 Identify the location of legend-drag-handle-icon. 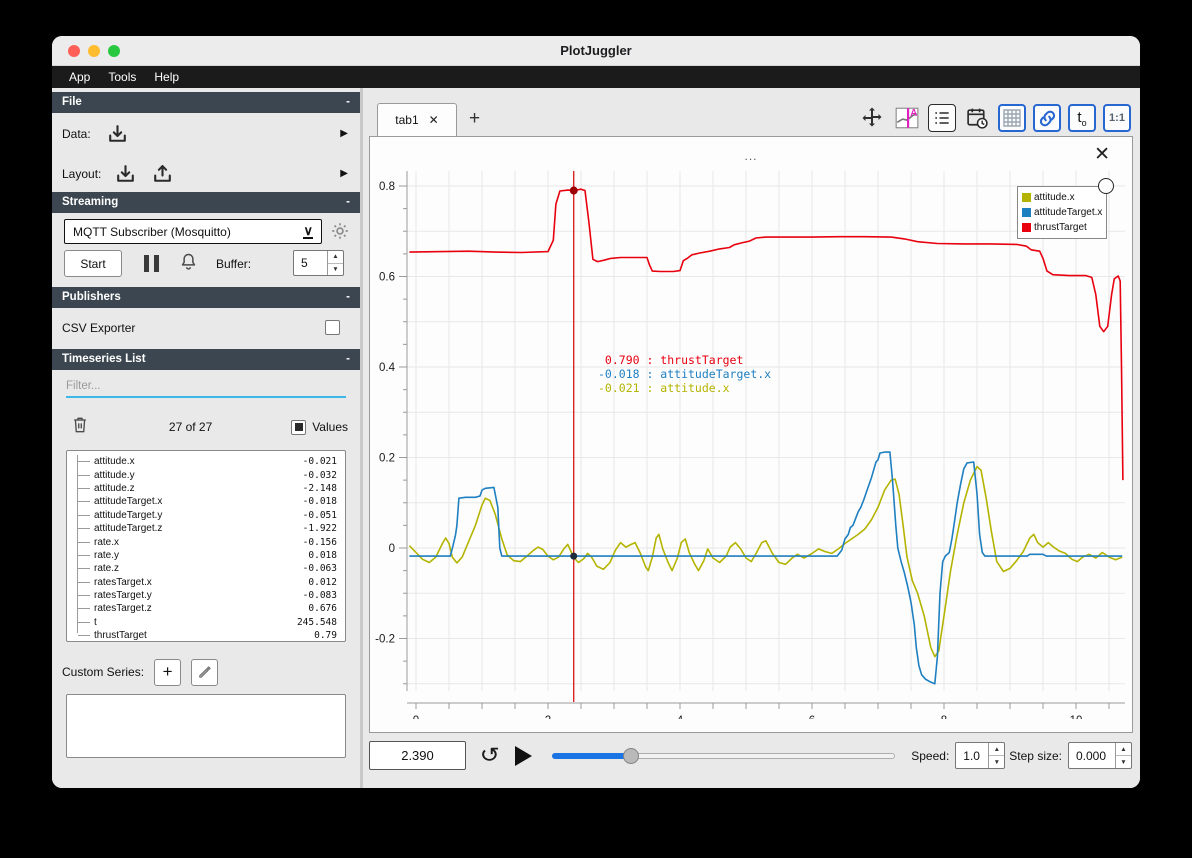
(1106, 186).